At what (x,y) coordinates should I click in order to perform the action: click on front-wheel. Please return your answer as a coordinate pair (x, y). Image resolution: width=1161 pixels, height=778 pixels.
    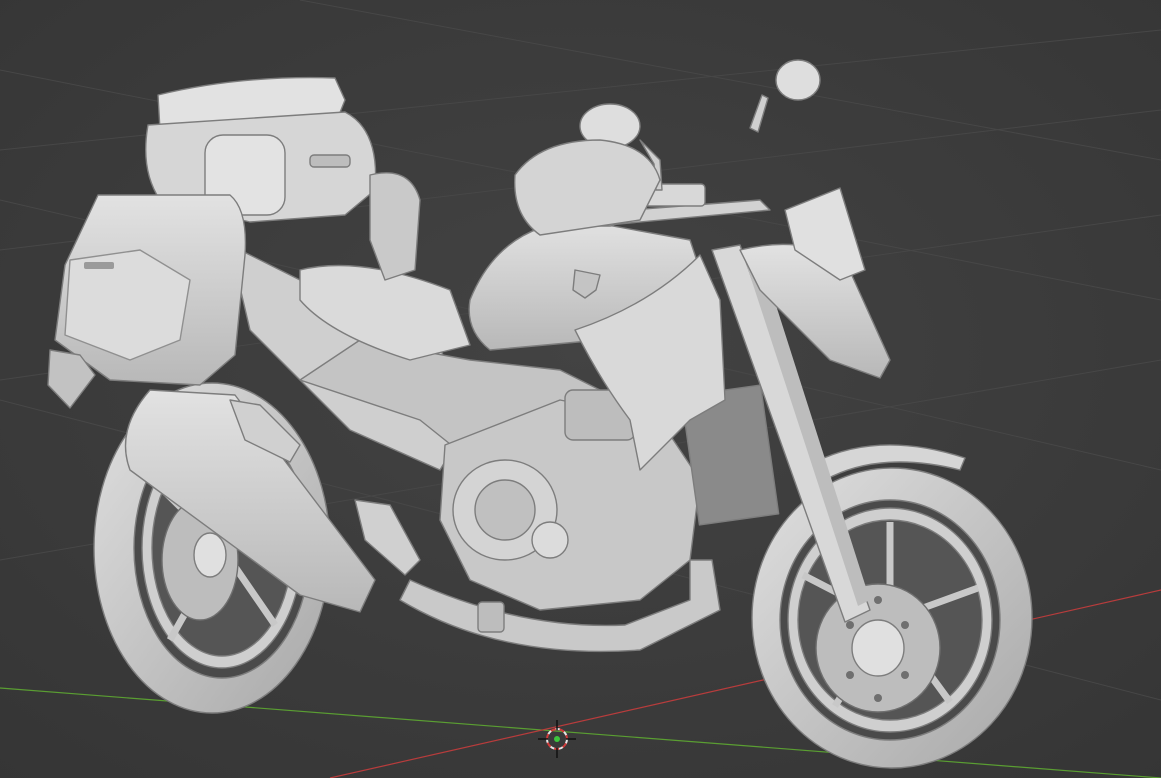
    Looking at the image, I should click on (892, 618).